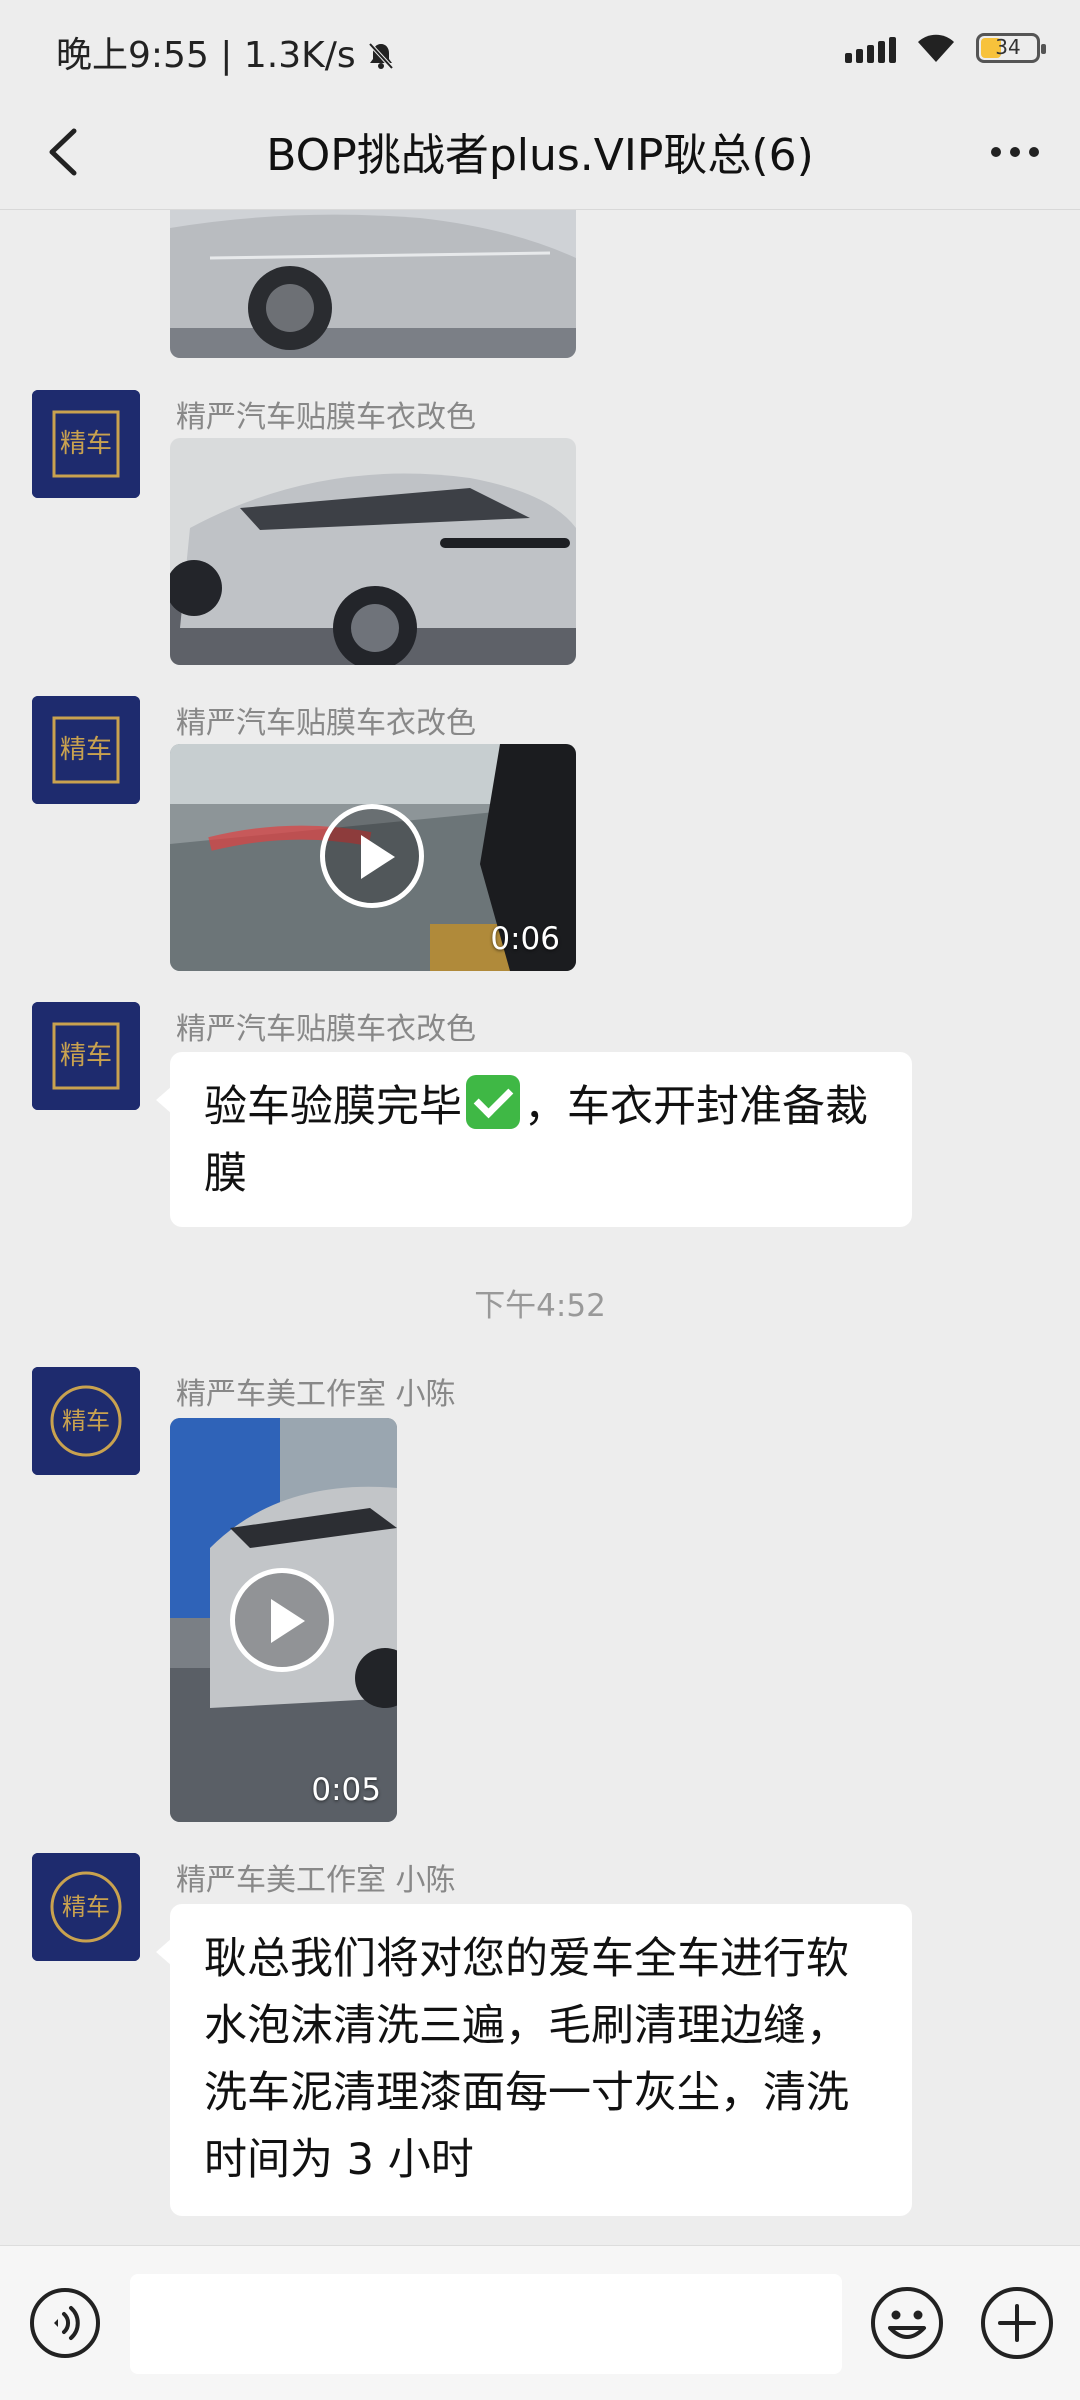 Image resolution: width=1080 pixels, height=2400 pixels. Describe the element at coordinates (1015, 152) in the screenshot. I see `more-dots-icon` at that location.